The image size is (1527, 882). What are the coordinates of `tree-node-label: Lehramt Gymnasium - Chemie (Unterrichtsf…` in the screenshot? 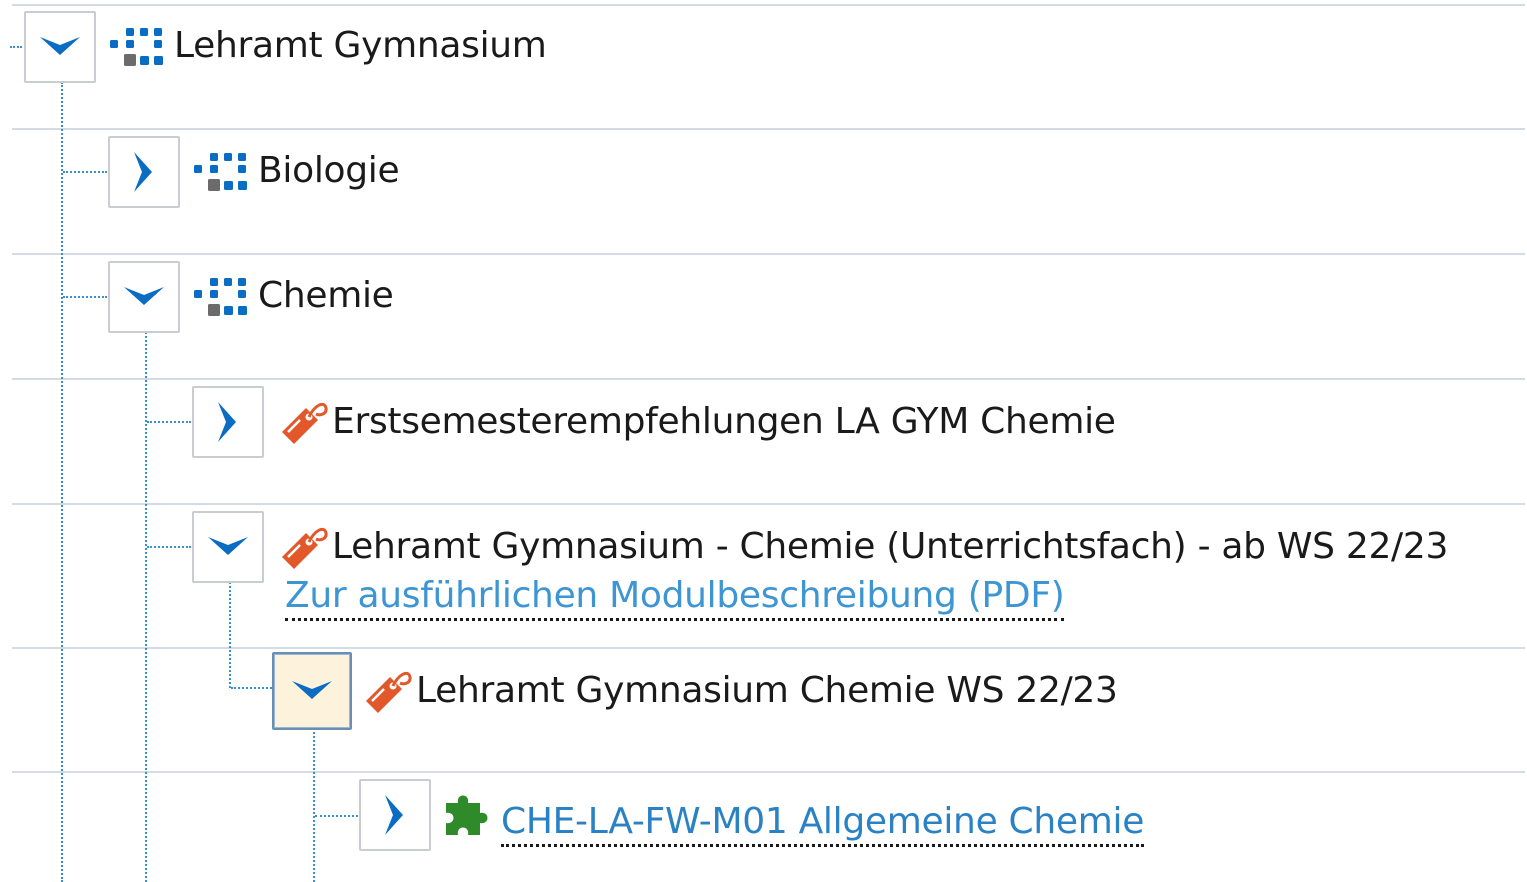 It's located at (890, 547).